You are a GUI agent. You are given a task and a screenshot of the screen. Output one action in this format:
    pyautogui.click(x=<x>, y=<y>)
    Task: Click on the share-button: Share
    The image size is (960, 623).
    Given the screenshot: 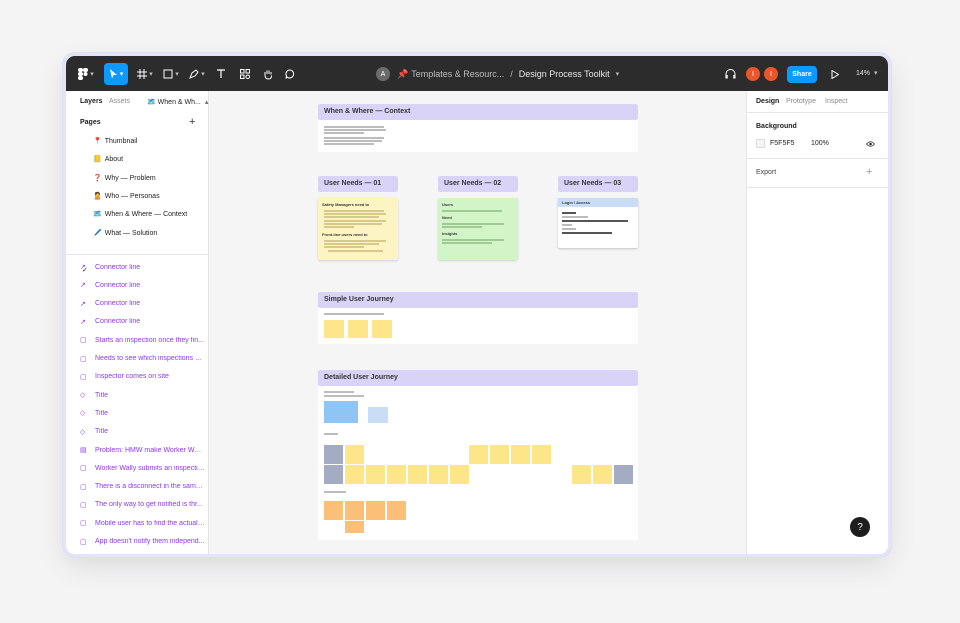 What is the action you would take?
    pyautogui.click(x=802, y=74)
    